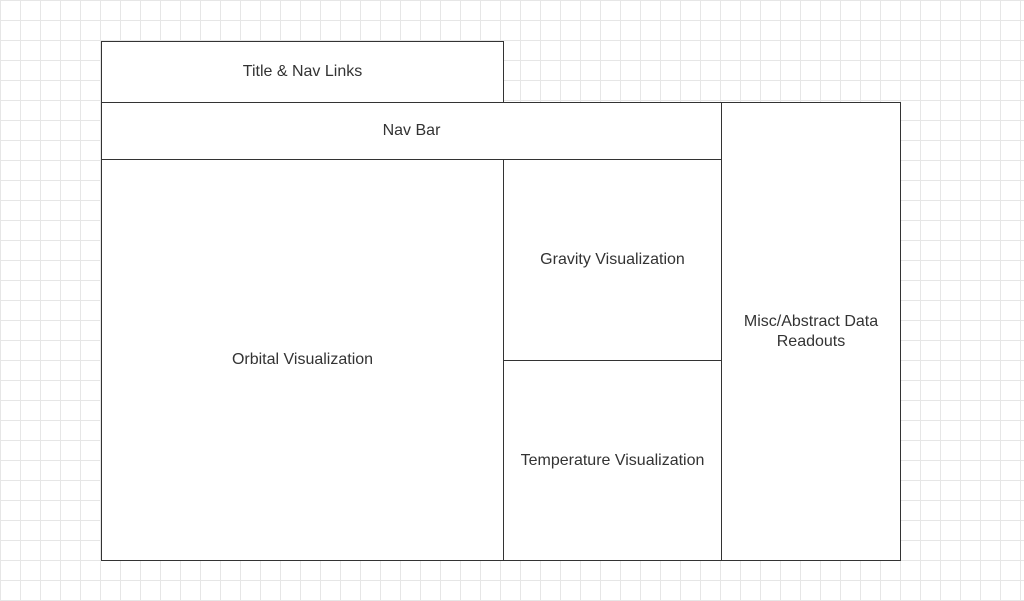 Image resolution: width=1024 pixels, height=601 pixels. I want to click on gravity-visualization-label: Gravity Visualization, so click(612, 259).